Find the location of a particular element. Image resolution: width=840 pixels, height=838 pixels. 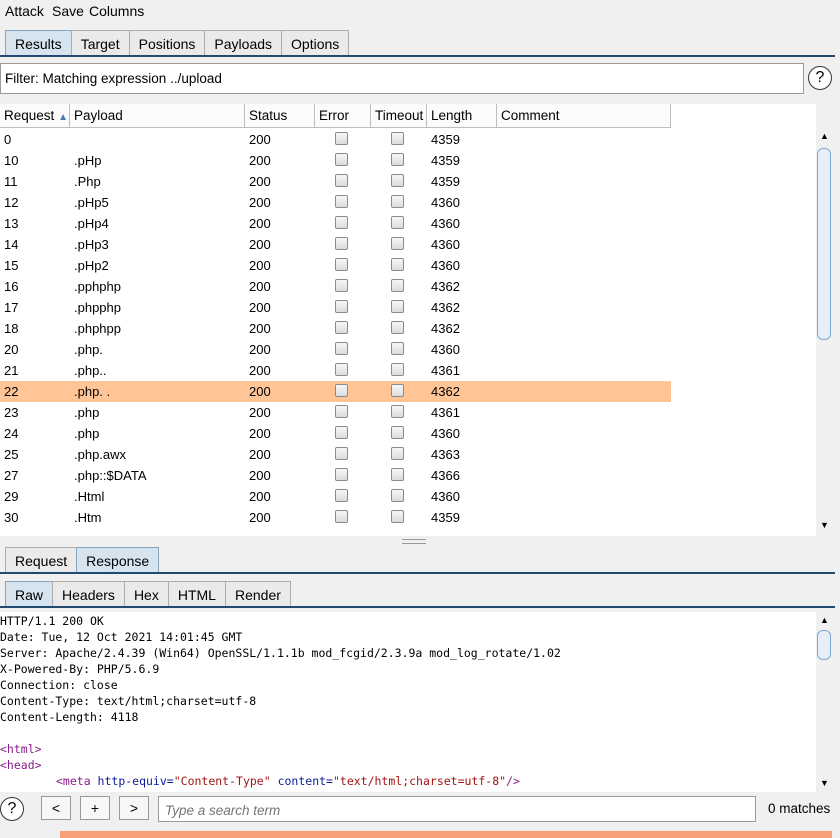

table-row: 22 .php. . 200 4362 is located at coordinates (335, 391).